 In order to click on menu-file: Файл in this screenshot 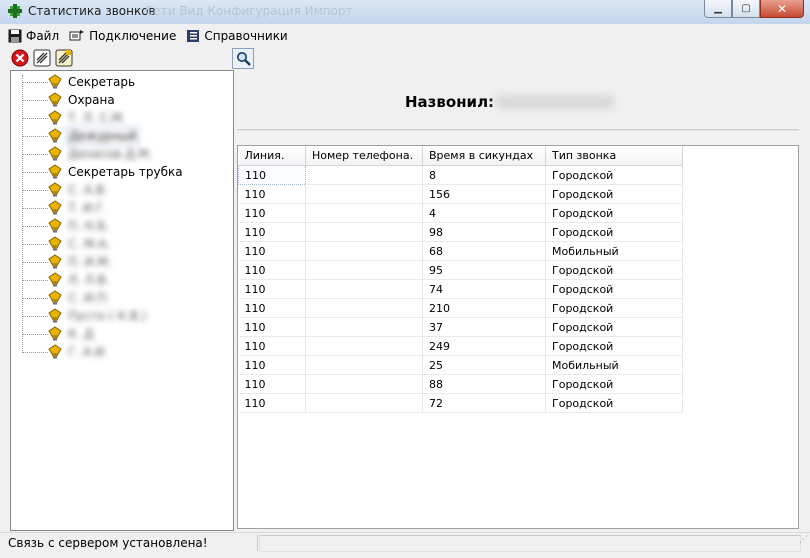, I will do `click(33, 36)`.